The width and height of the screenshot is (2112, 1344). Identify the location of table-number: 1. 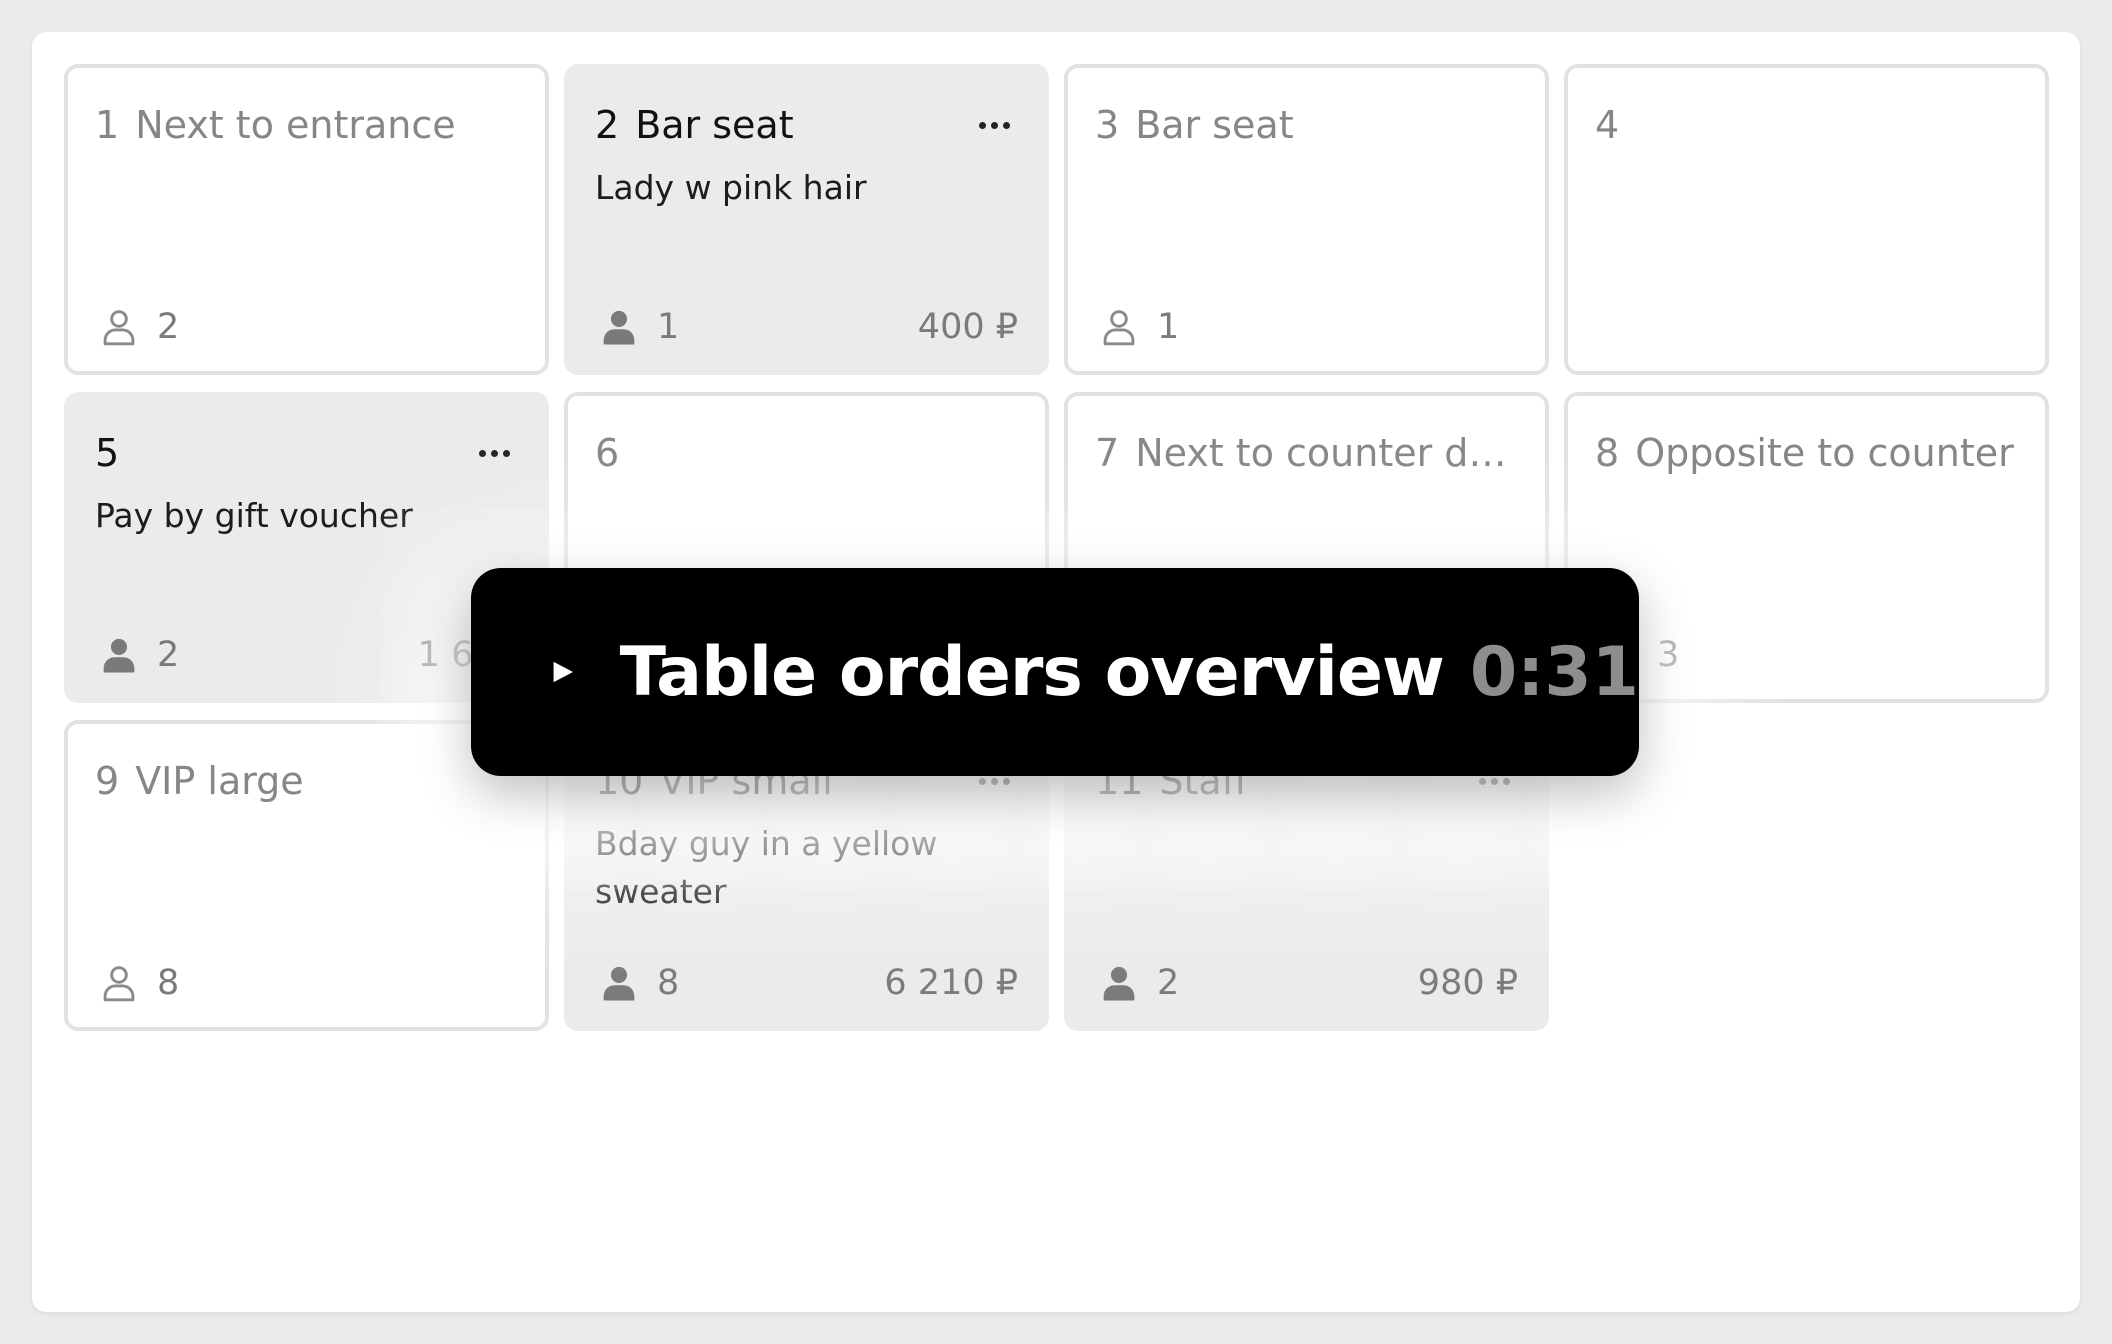
(107, 125).